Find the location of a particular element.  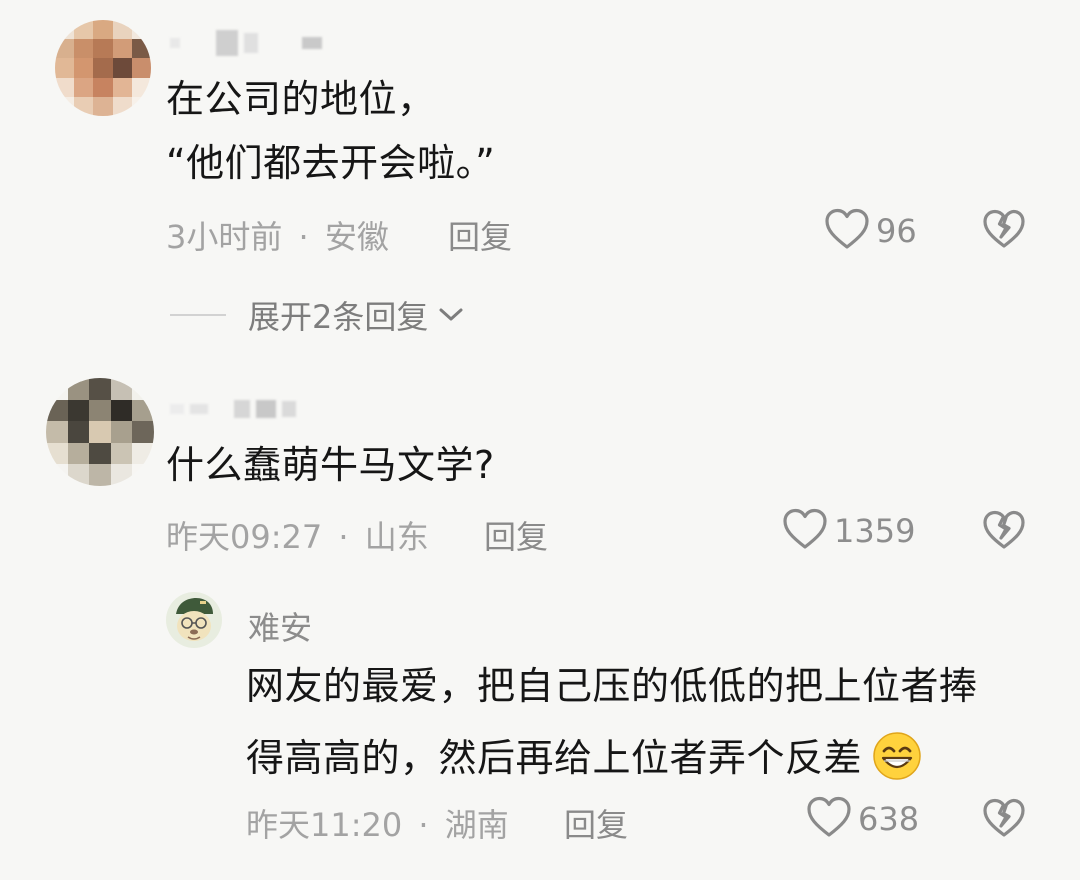

like-button: 1359 is located at coordinates (848, 531).